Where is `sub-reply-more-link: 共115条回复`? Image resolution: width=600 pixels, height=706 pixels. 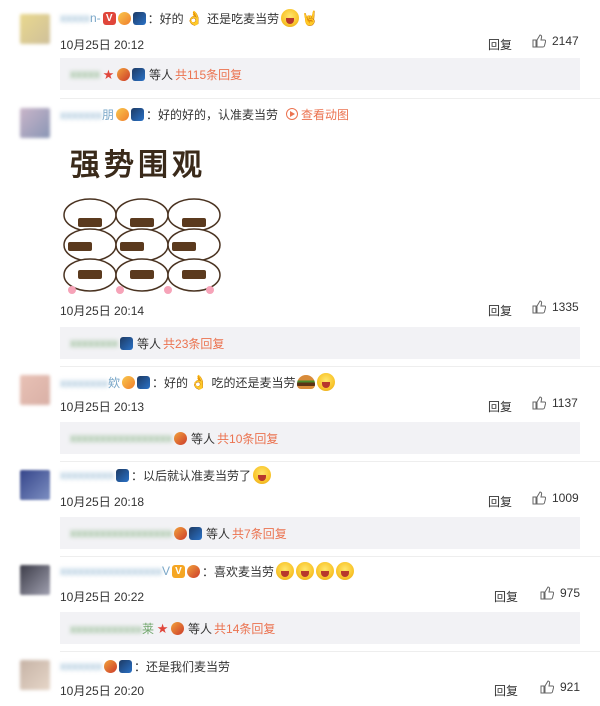
sub-reply-more-link: 共115条回复 is located at coordinates (208, 74).